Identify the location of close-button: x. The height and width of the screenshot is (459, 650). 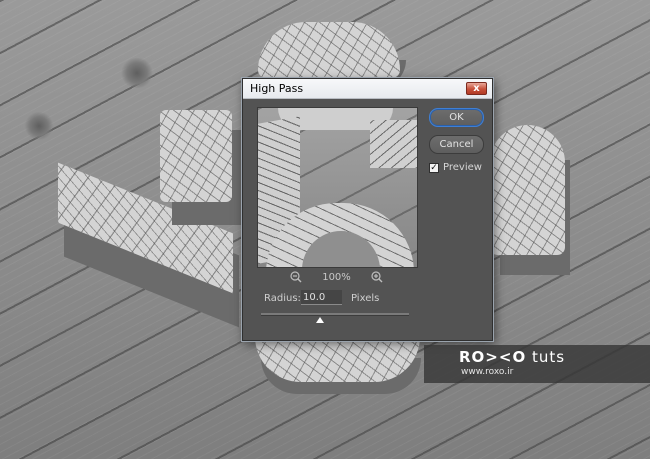
(476, 88).